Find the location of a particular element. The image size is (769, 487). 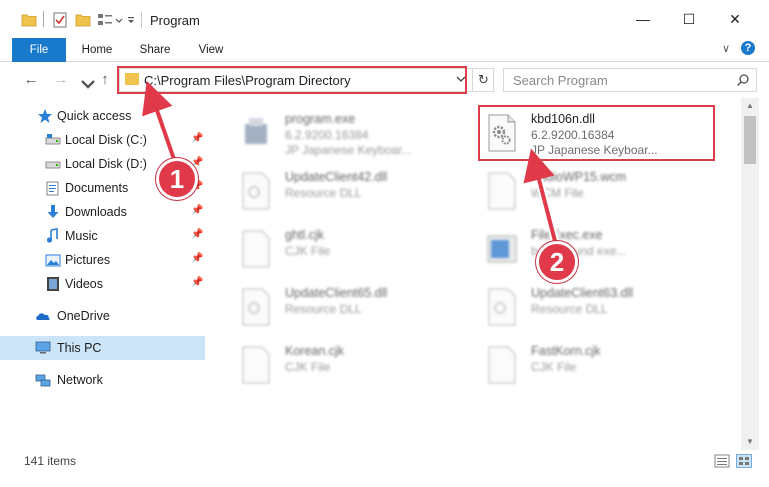

step-2-badge: 2 is located at coordinates (557, 262).